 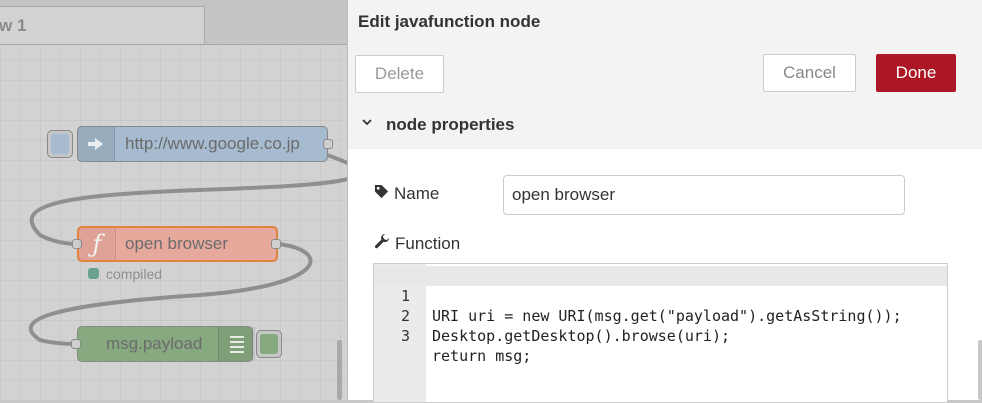 What do you see at coordinates (665, 73) in the screenshot?
I see `tray-toolbar: Delete Cancel Done` at bounding box center [665, 73].